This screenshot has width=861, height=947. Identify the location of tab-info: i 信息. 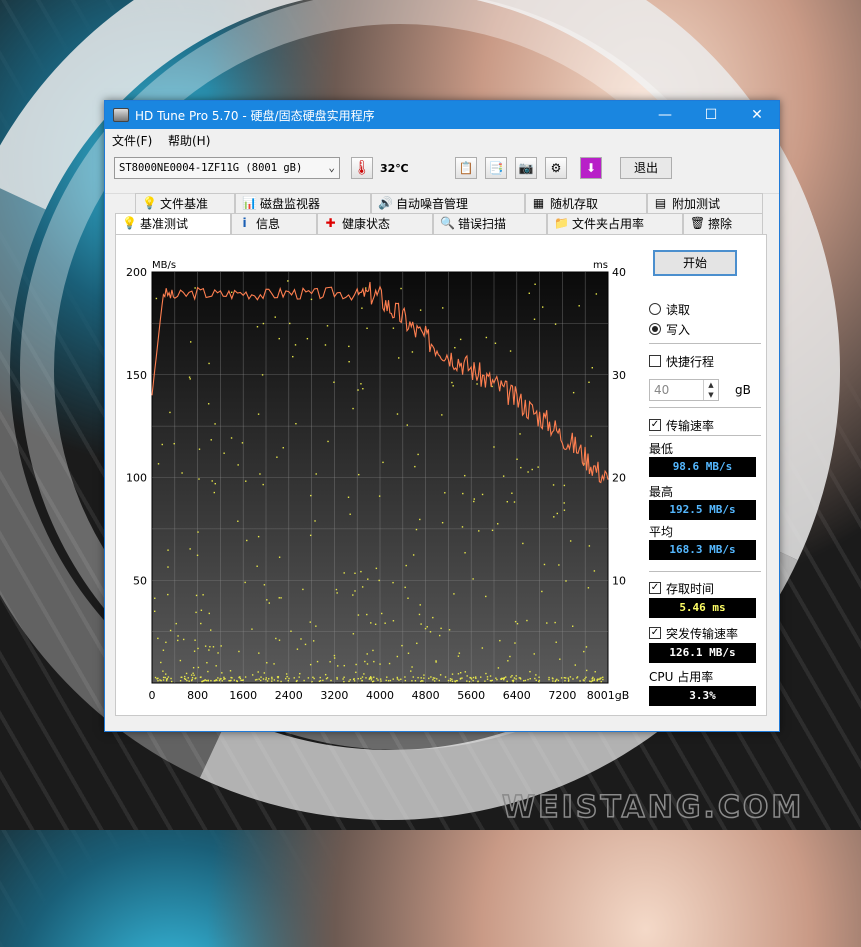
(274, 223).